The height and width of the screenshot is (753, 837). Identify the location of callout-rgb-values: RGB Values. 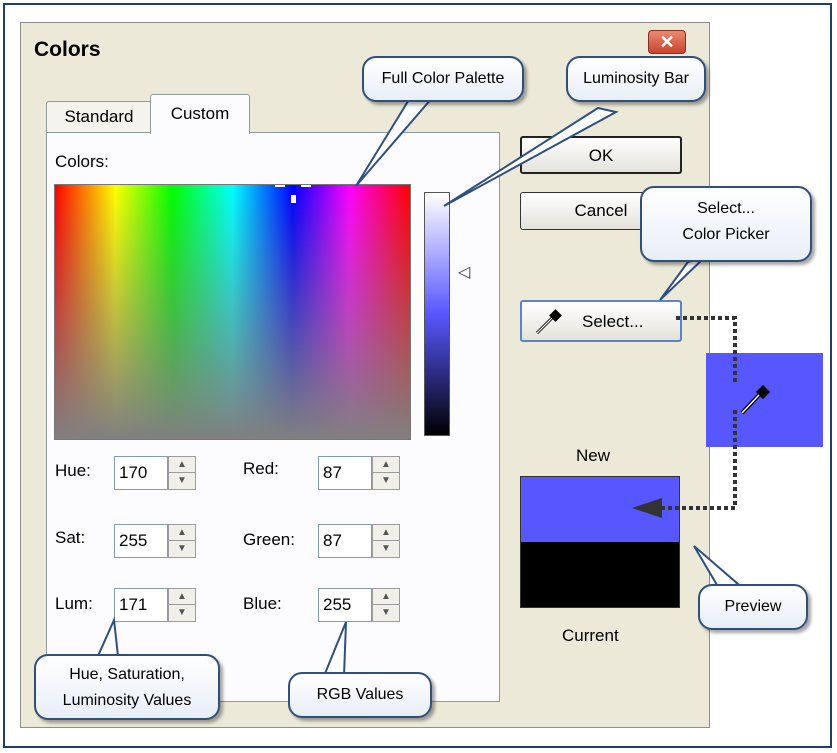
(360, 695).